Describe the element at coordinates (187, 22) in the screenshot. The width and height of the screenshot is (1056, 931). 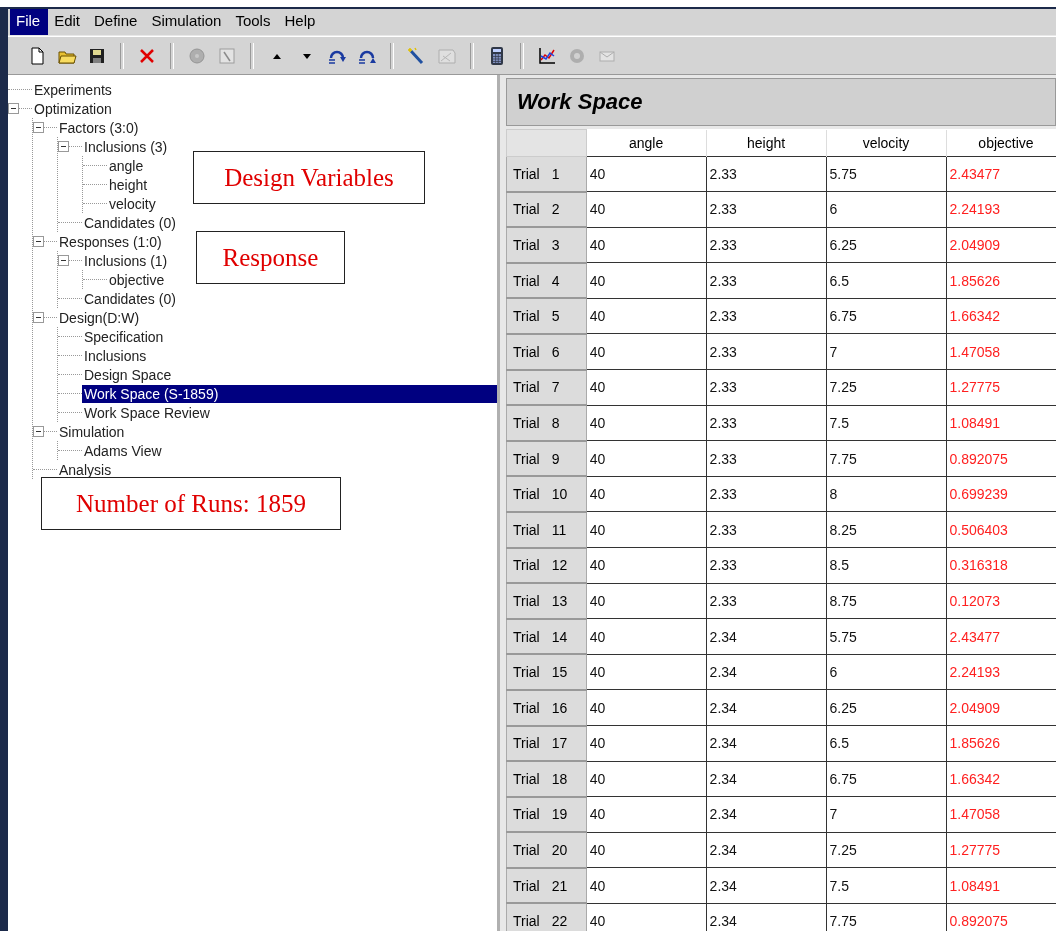
I see `menu-item: Simulation` at that location.